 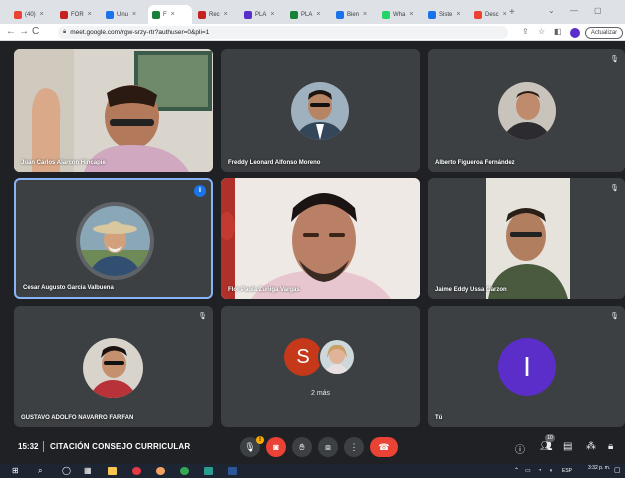 I want to click on wifi-icon: ◔, so click(x=540, y=471).